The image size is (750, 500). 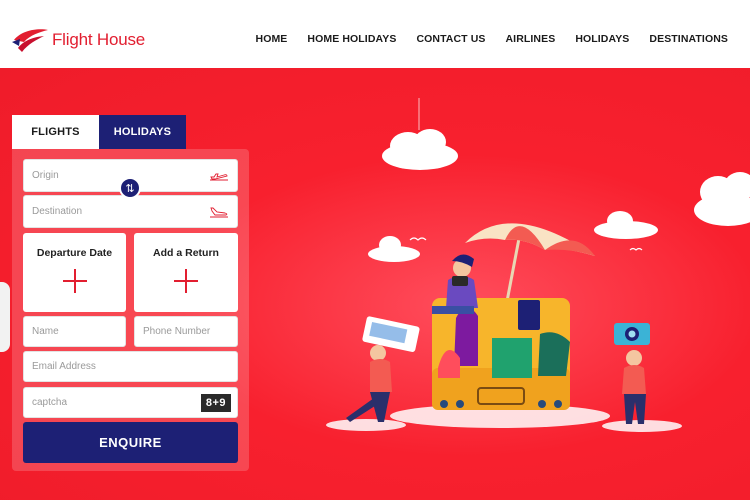 What do you see at coordinates (530, 281) in the screenshot?
I see `beach-umbrella-icon` at bounding box center [530, 281].